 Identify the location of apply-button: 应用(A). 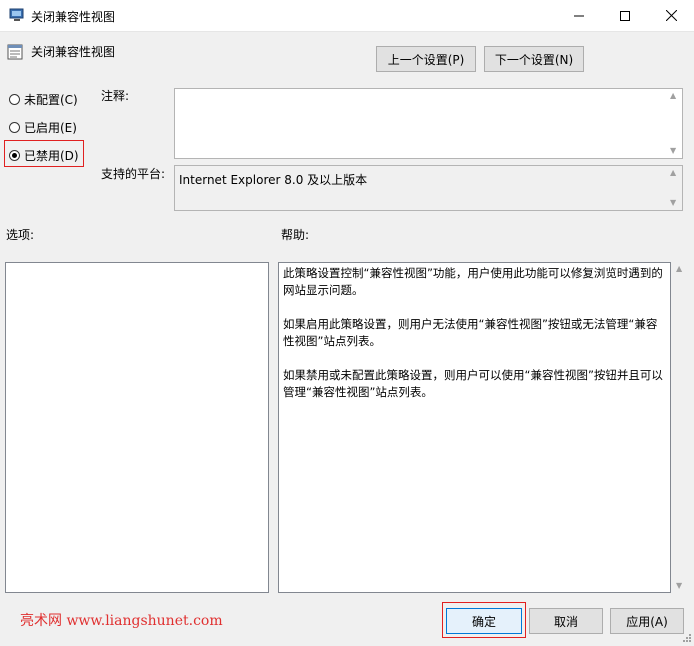
(647, 621).